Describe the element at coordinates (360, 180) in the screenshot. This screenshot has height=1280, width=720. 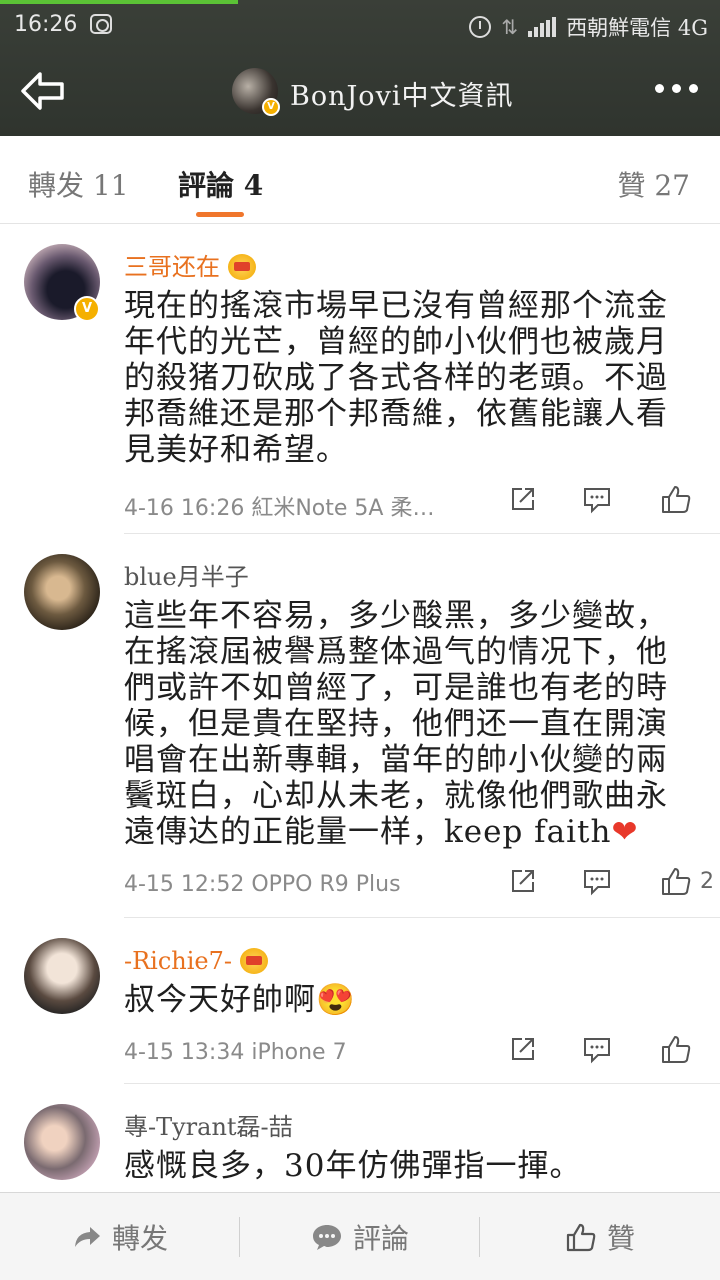
I see `tab-bar: 轉发 11 評論 4 贊 27` at that location.